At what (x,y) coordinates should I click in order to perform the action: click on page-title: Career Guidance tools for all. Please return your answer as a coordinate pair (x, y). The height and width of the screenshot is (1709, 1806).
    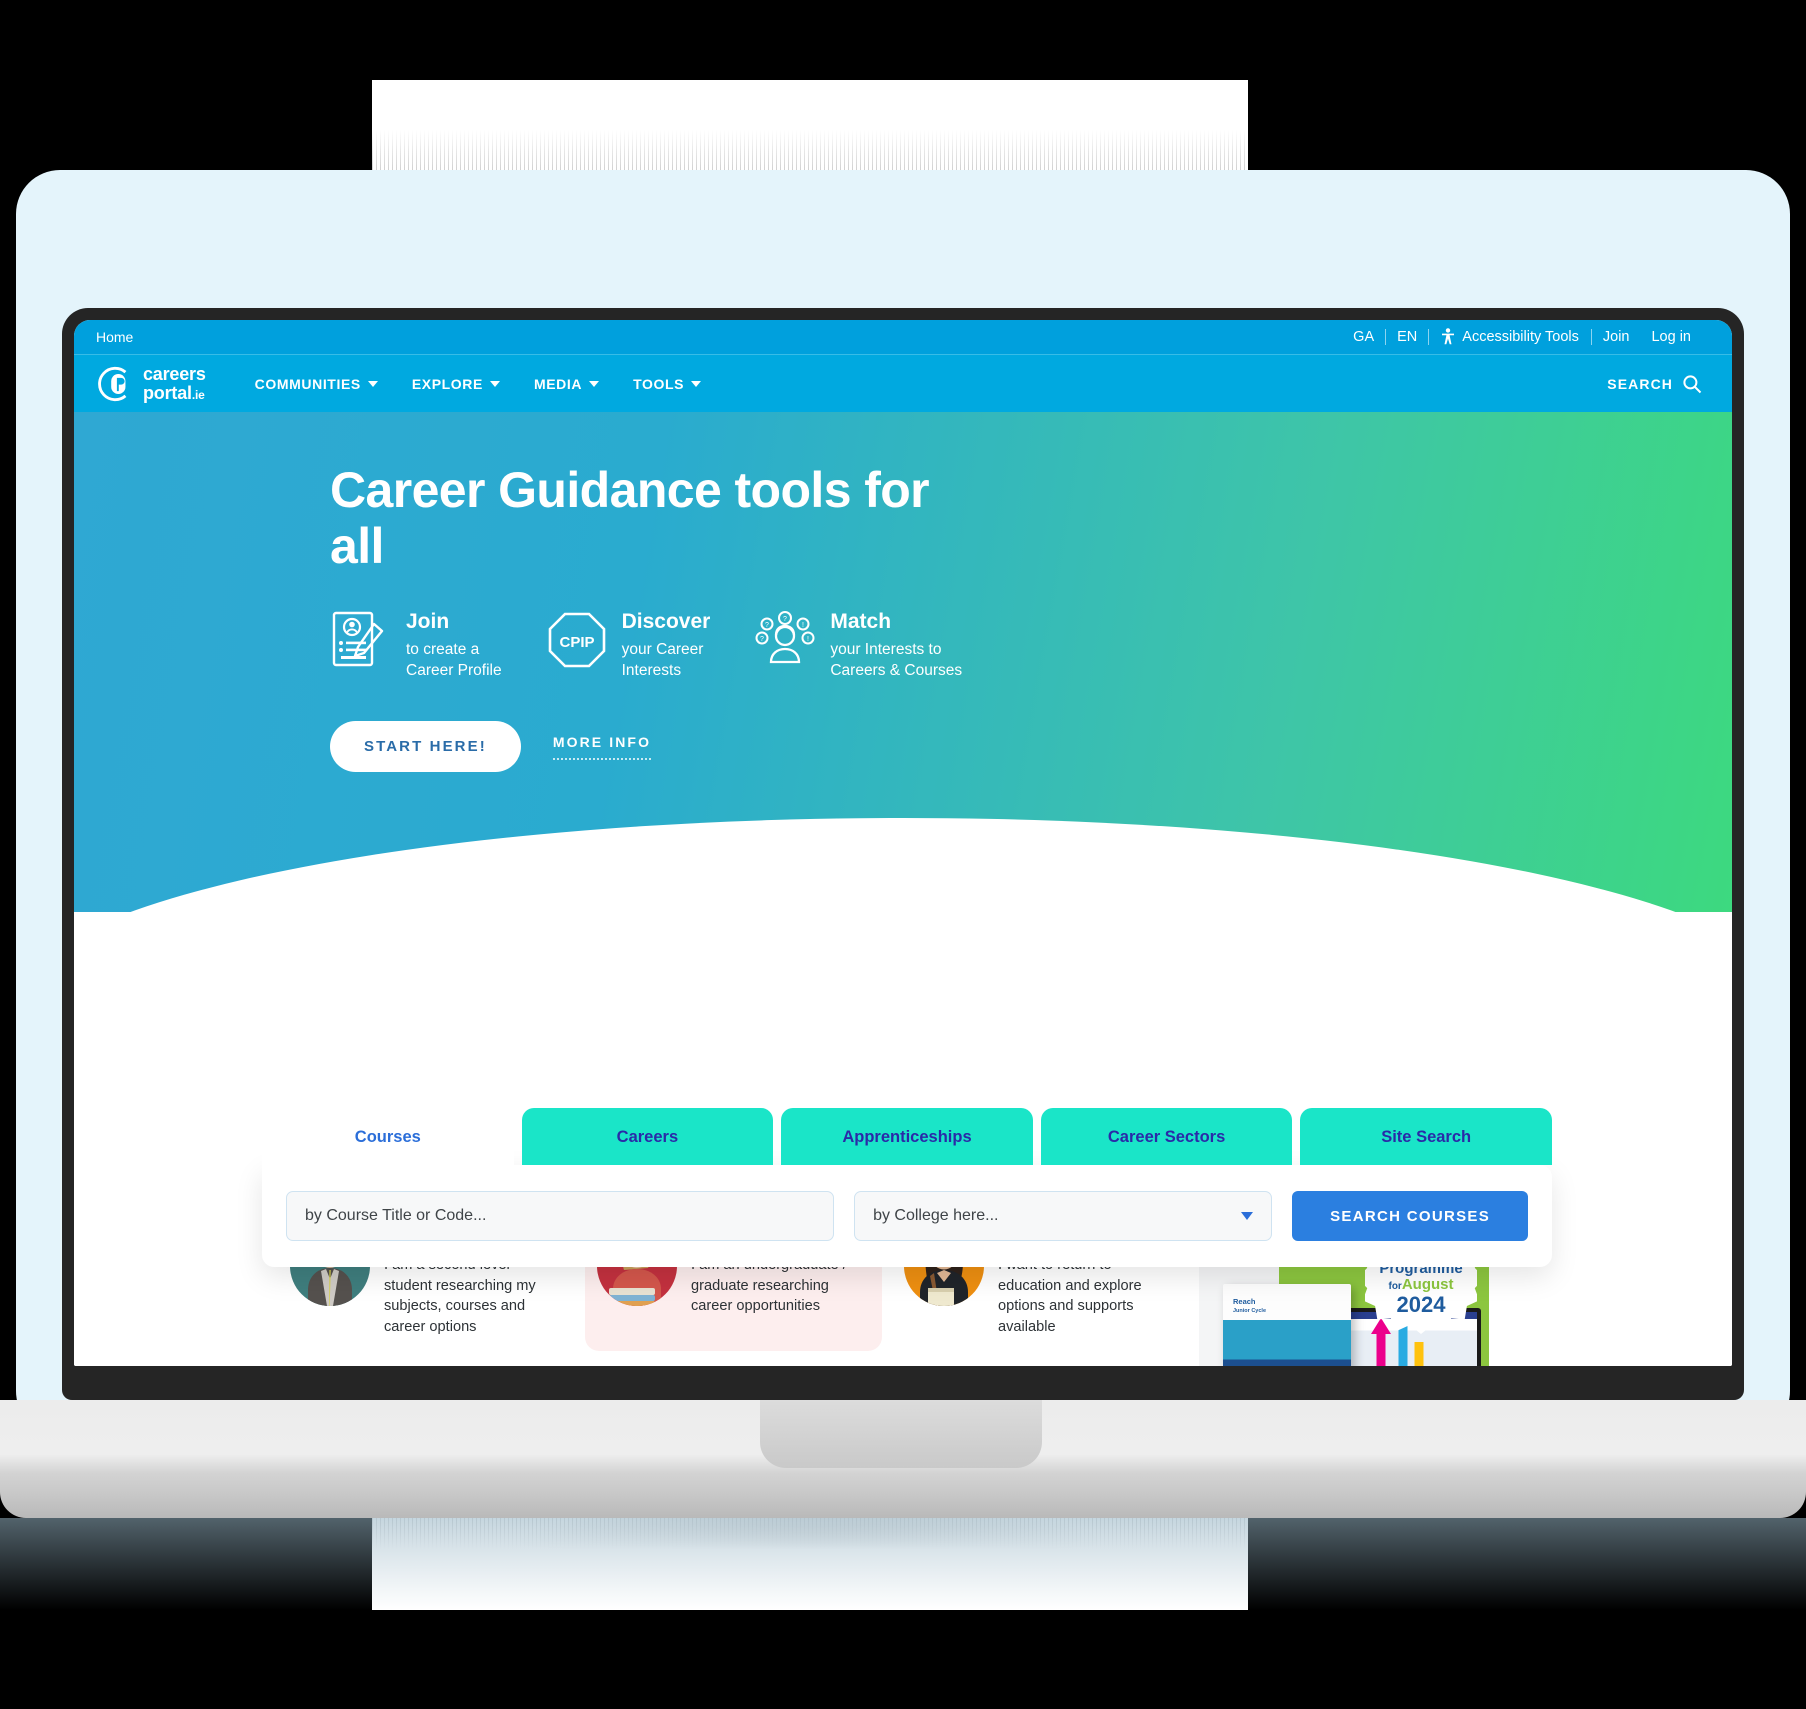
    Looking at the image, I should click on (630, 518).